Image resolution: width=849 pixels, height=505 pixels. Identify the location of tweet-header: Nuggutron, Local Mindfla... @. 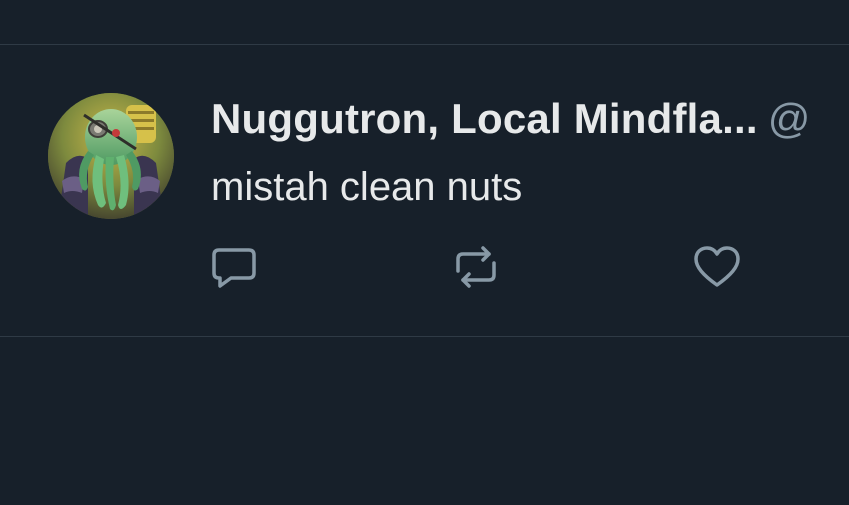
(510, 124).